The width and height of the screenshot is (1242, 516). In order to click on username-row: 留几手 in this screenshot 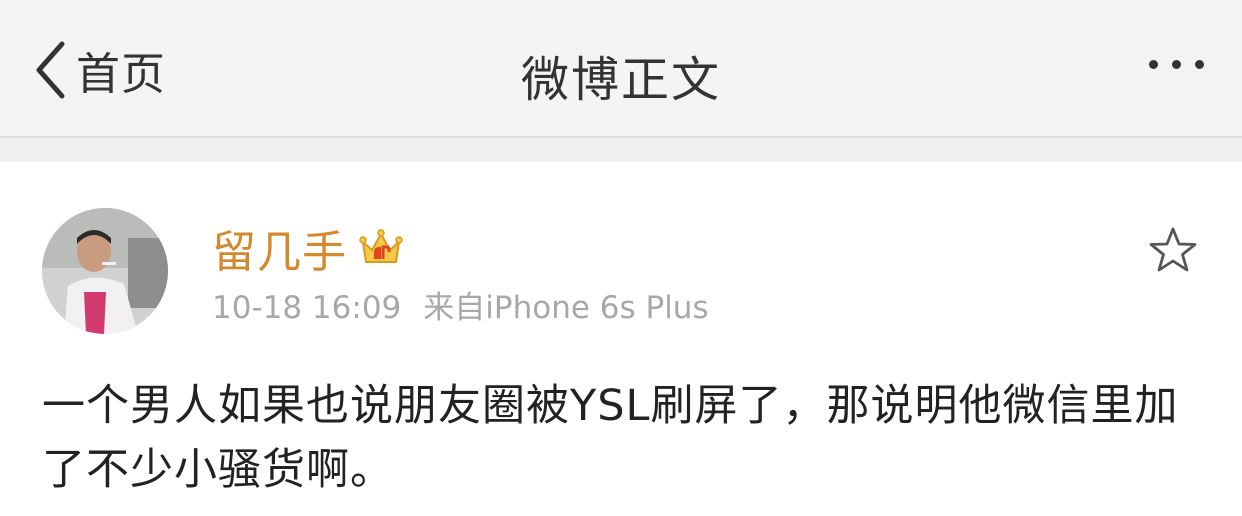, I will do `click(307, 248)`.